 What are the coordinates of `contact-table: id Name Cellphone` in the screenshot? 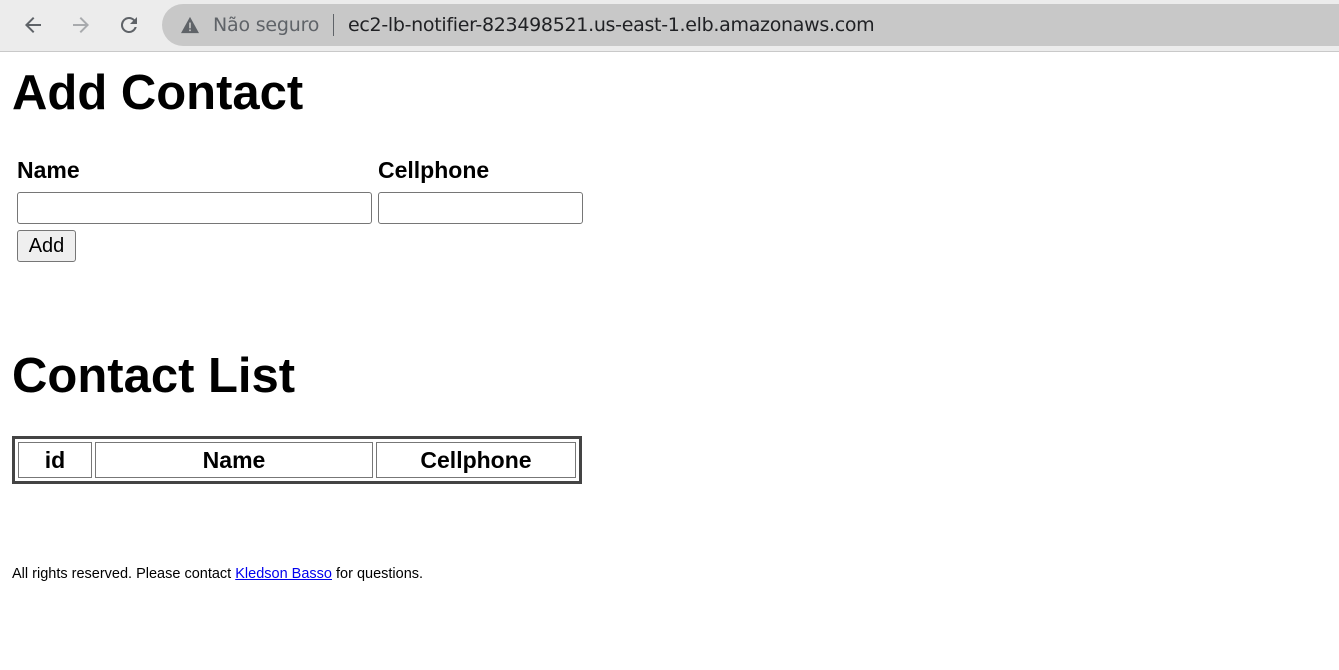 It's located at (297, 460).